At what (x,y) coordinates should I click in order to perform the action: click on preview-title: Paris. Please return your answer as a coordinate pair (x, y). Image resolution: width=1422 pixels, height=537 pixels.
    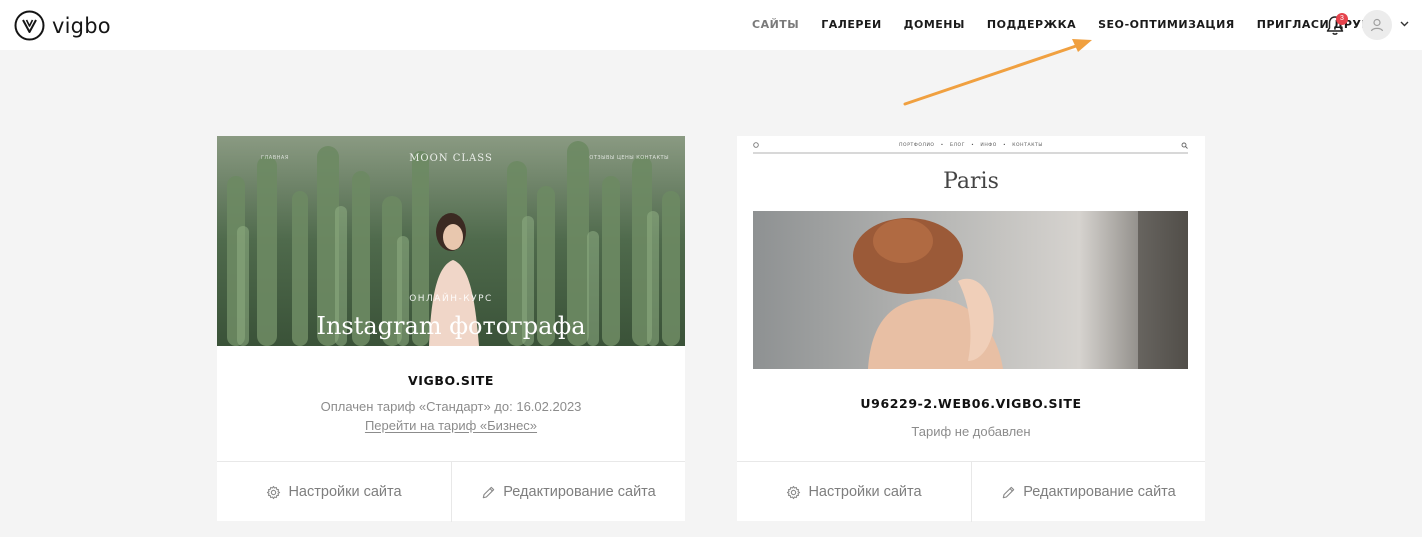
    Looking at the image, I should click on (971, 181).